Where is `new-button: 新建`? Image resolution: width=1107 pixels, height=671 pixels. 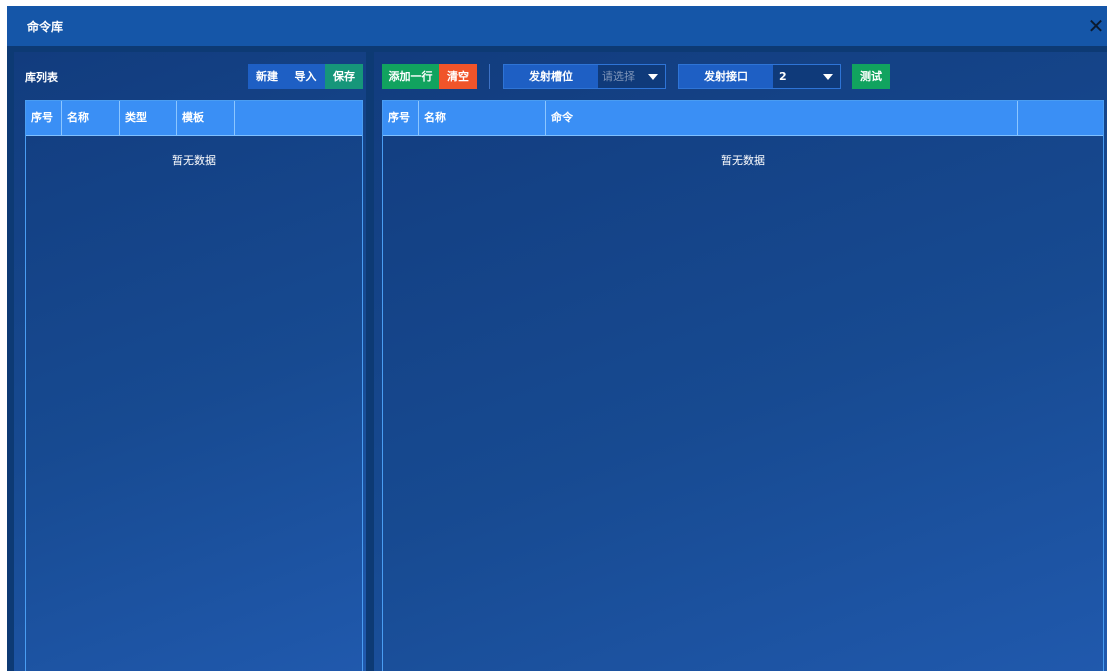
new-button: 新建 is located at coordinates (267, 76).